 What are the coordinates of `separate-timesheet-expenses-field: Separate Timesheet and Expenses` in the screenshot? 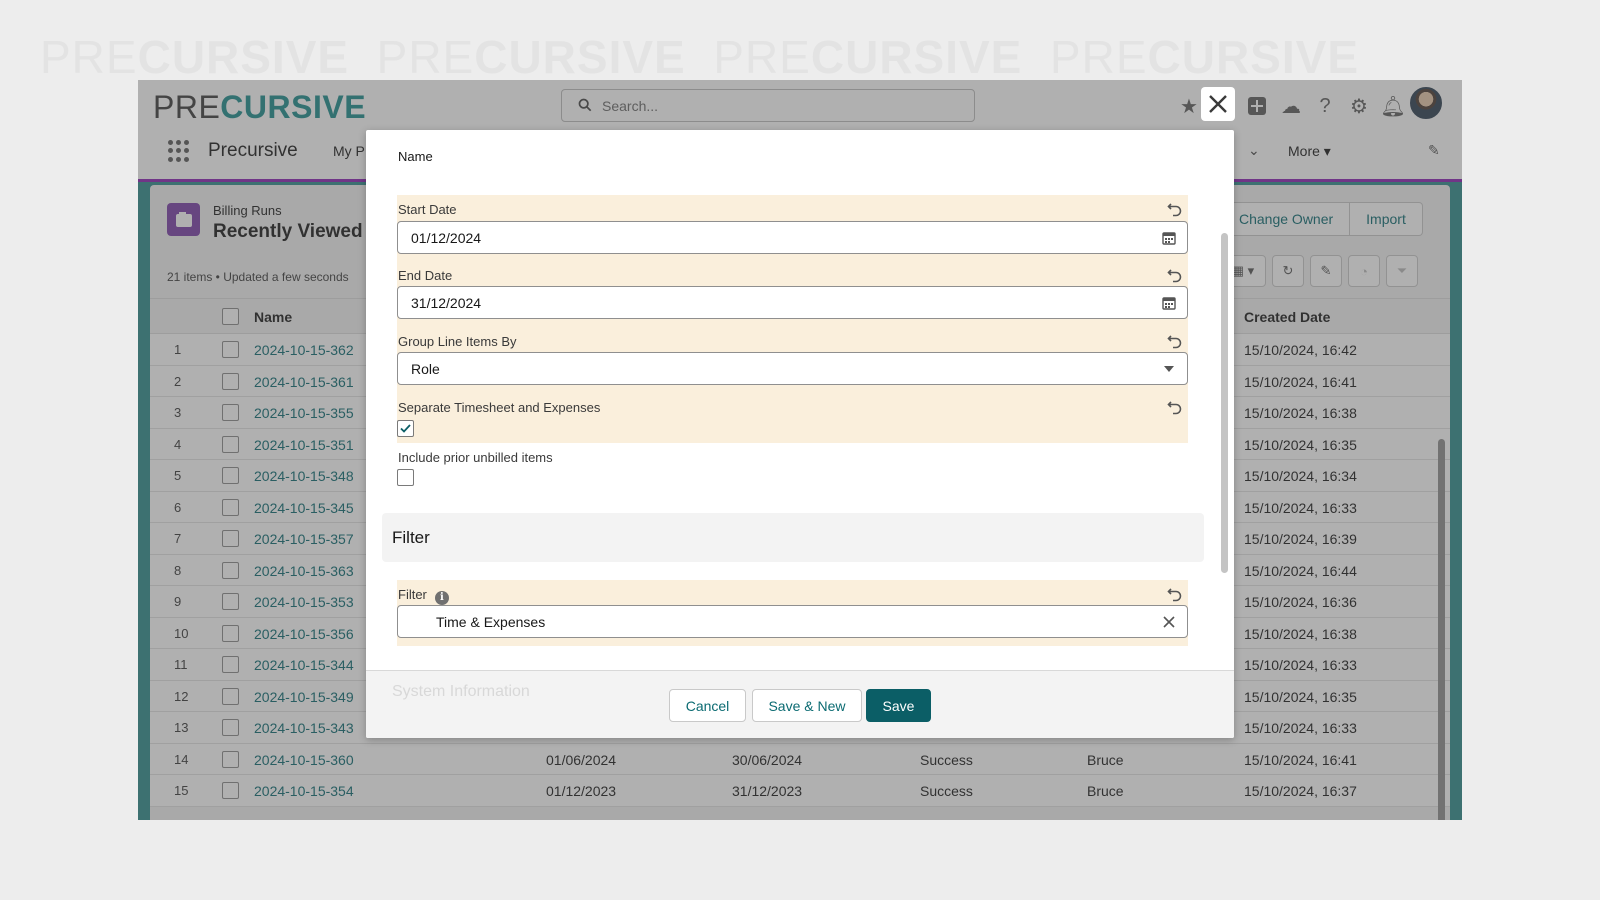 It's located at (792, 418).